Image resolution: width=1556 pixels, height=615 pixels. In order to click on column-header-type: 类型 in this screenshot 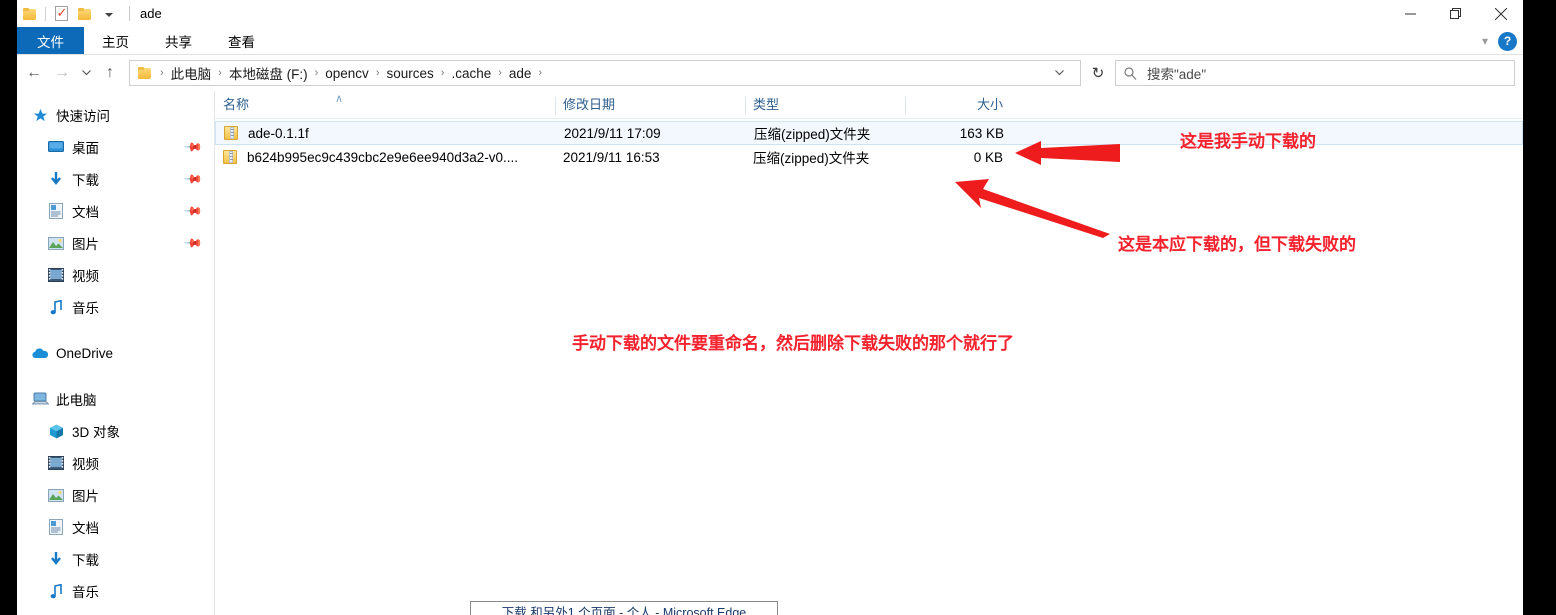, I will do `click(825, 104)`.